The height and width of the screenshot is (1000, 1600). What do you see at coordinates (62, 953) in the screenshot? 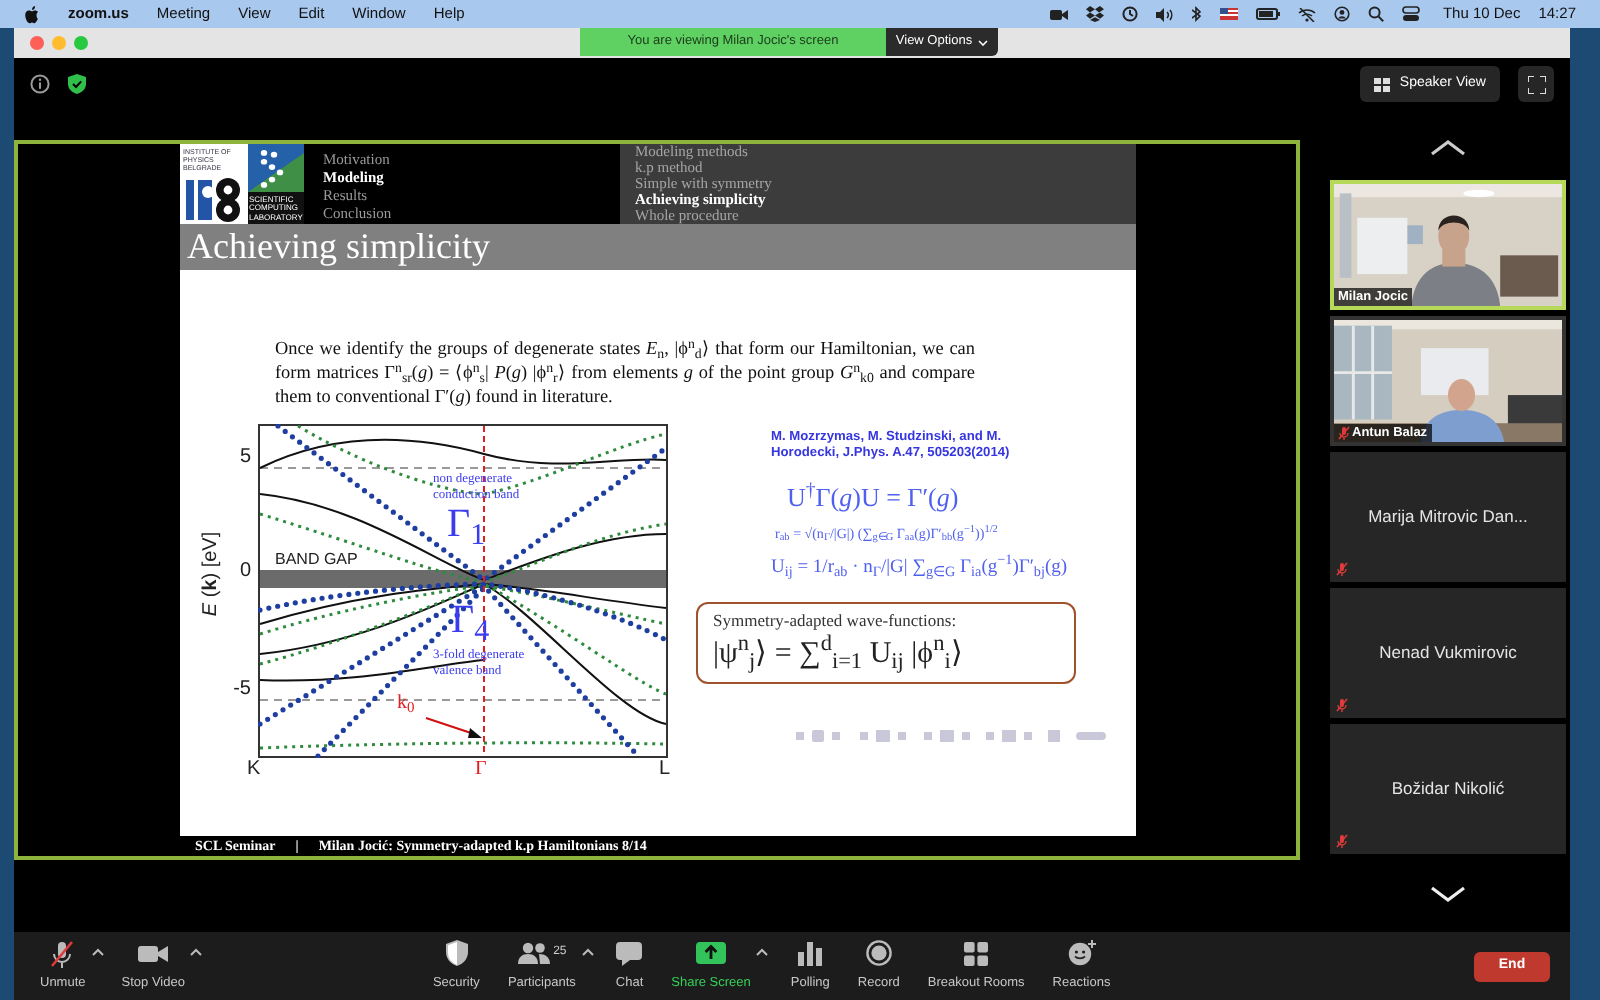
I see `muted-mic-icon` at bounding box center [62, 953].